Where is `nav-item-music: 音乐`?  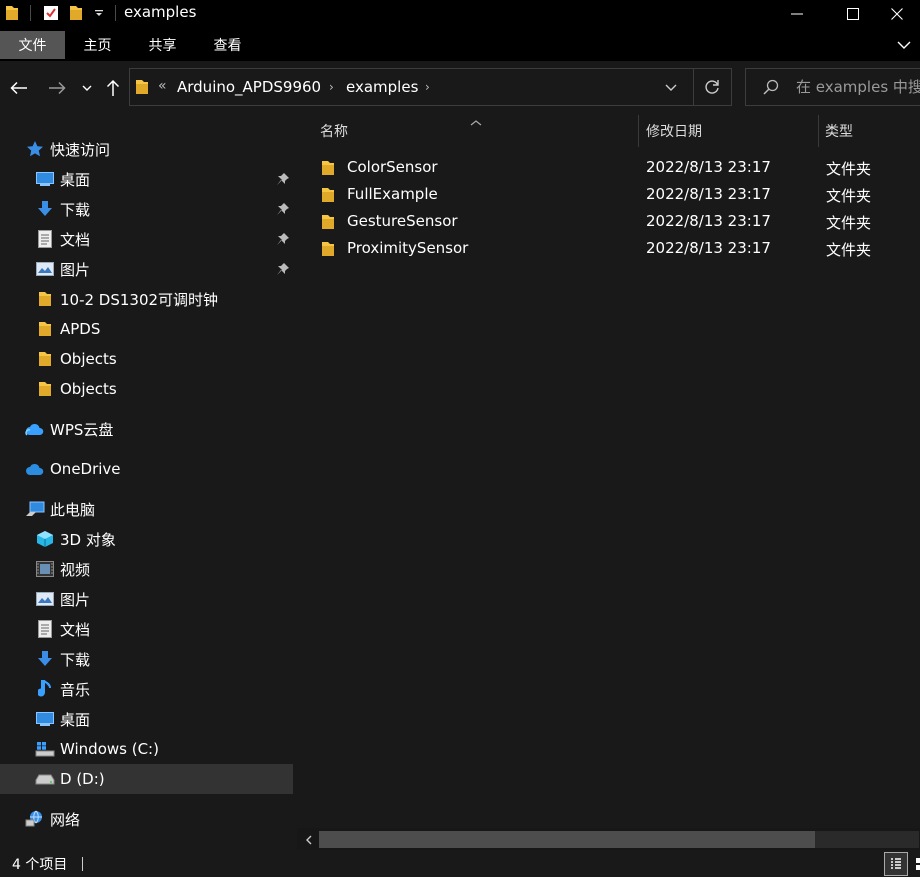 nav-item-music: 音乐 is located at coordinates (146, 689).